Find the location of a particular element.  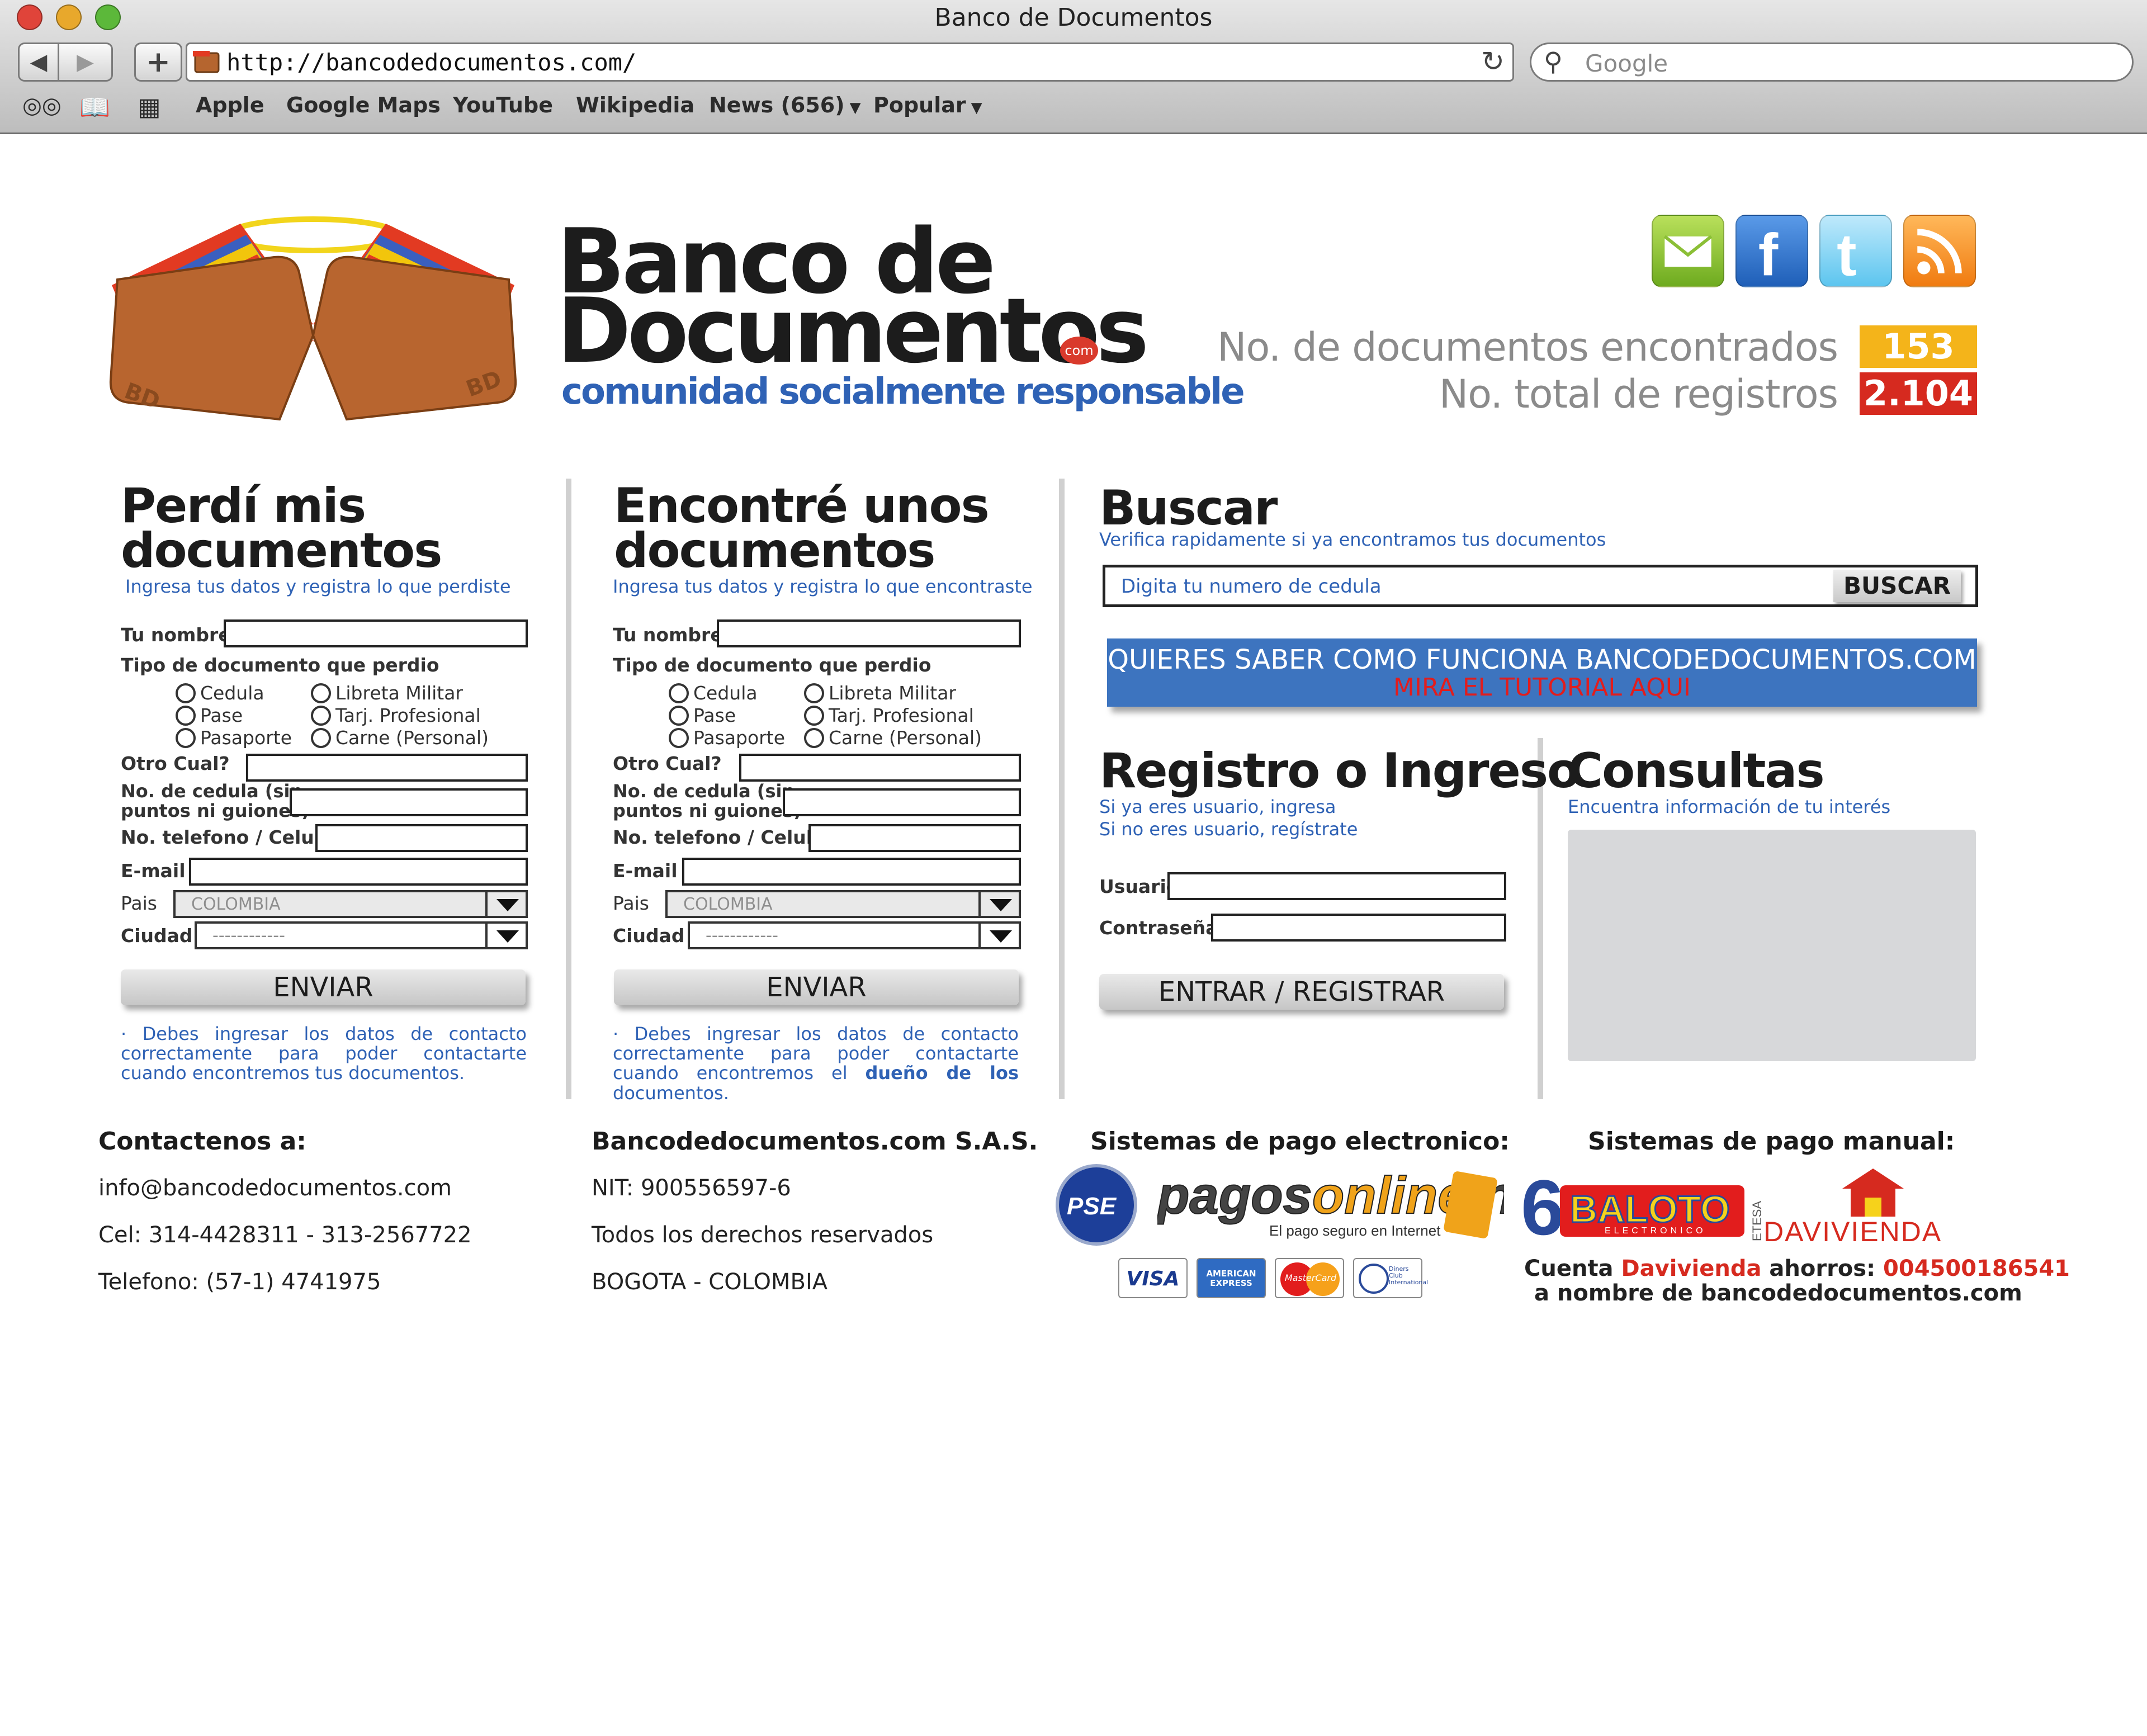

cedula-search-field: Digita tu numero de cedula BUSCAR is located at coordinates (1540, 586).